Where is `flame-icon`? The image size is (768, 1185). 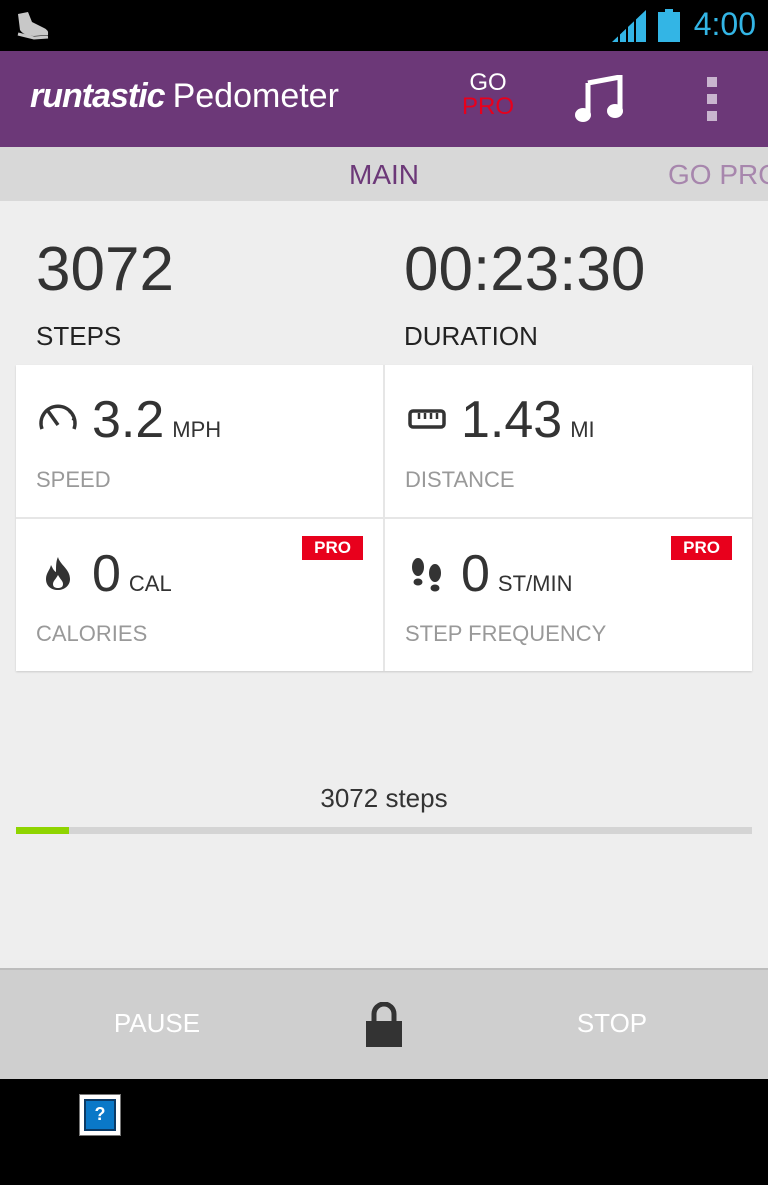 flame-icon is located at coordinates (58, 573).